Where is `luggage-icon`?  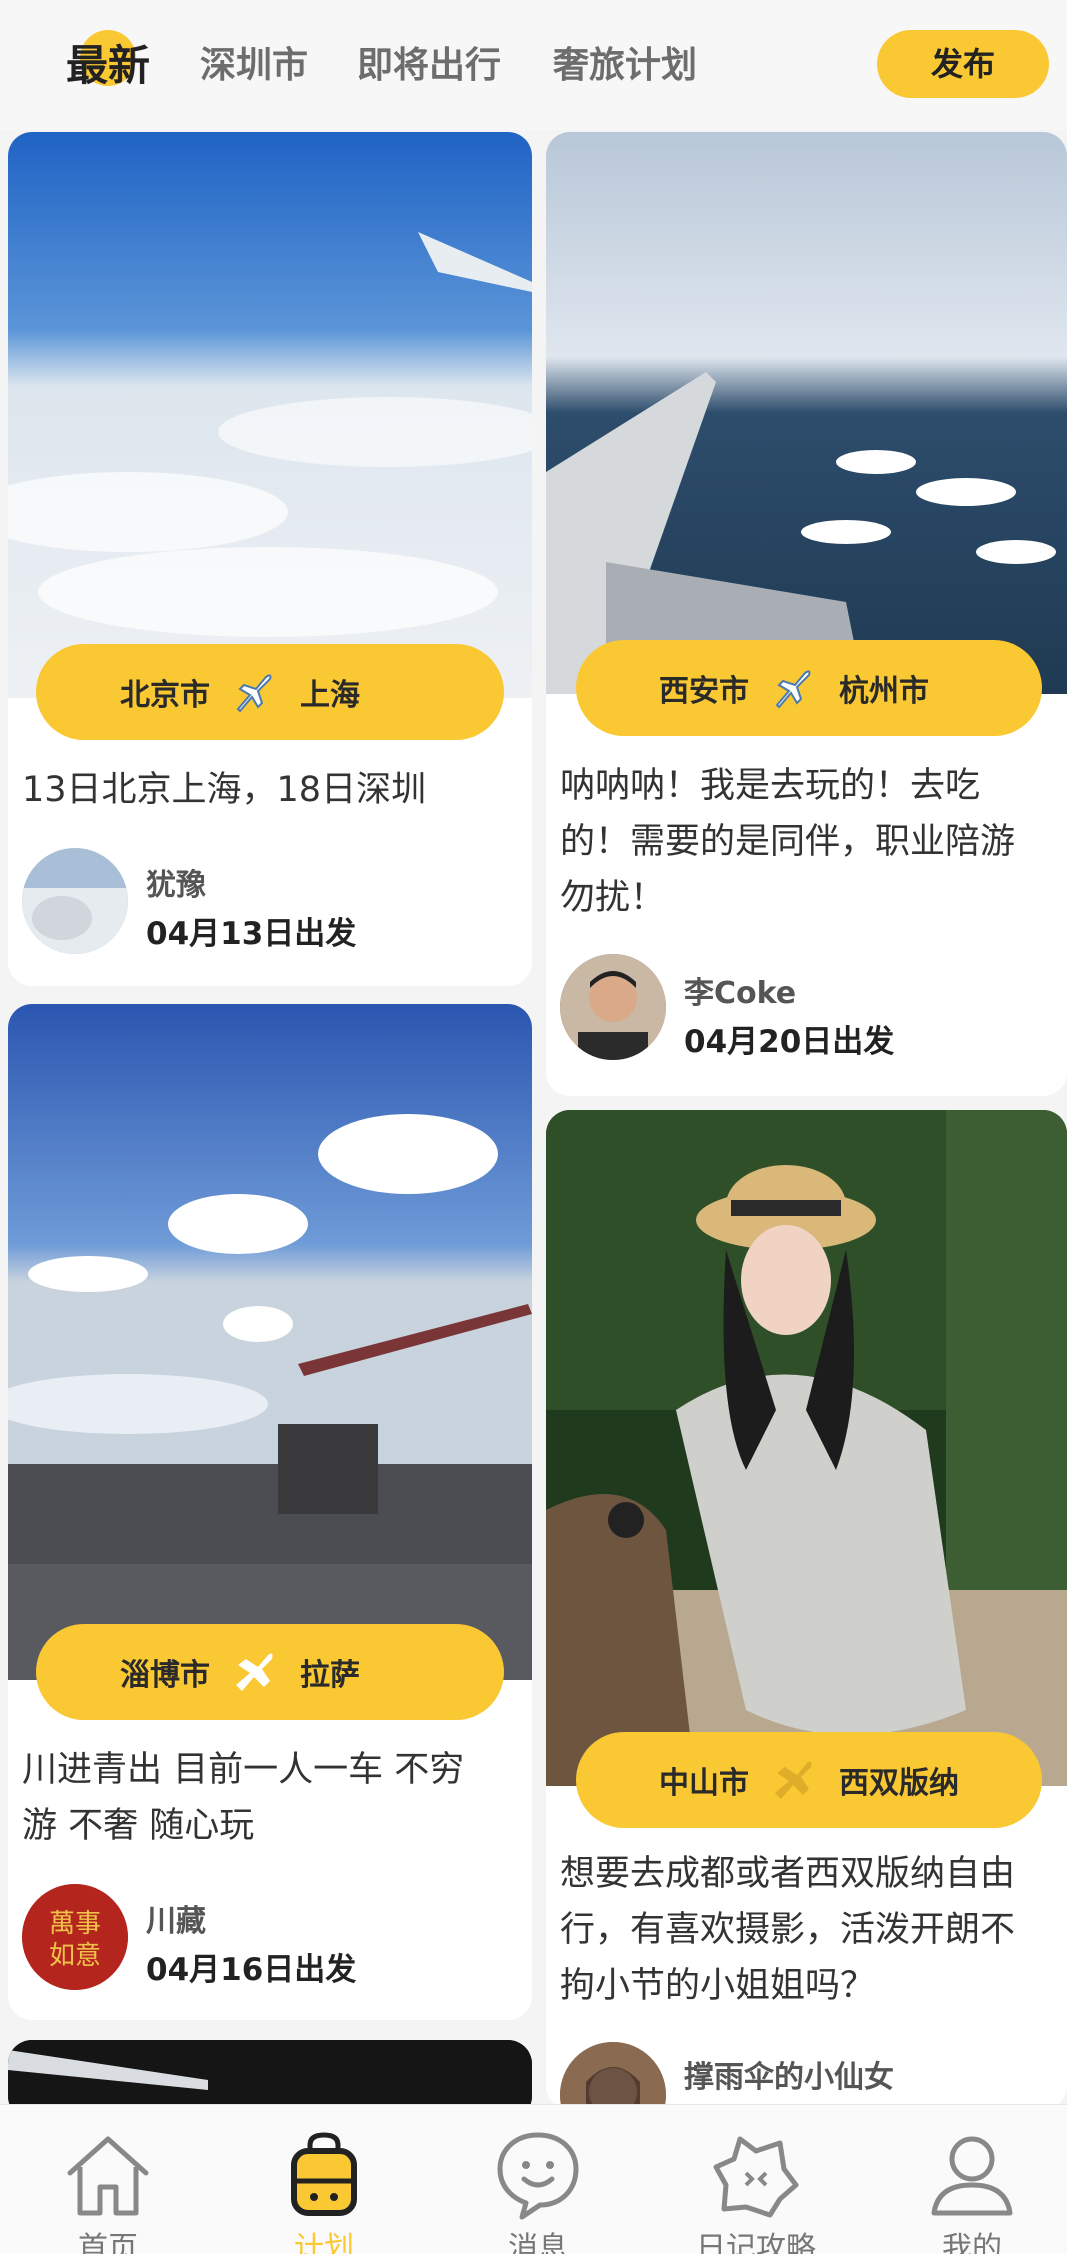 luggage-icon is located at coordinates (324, 2174).